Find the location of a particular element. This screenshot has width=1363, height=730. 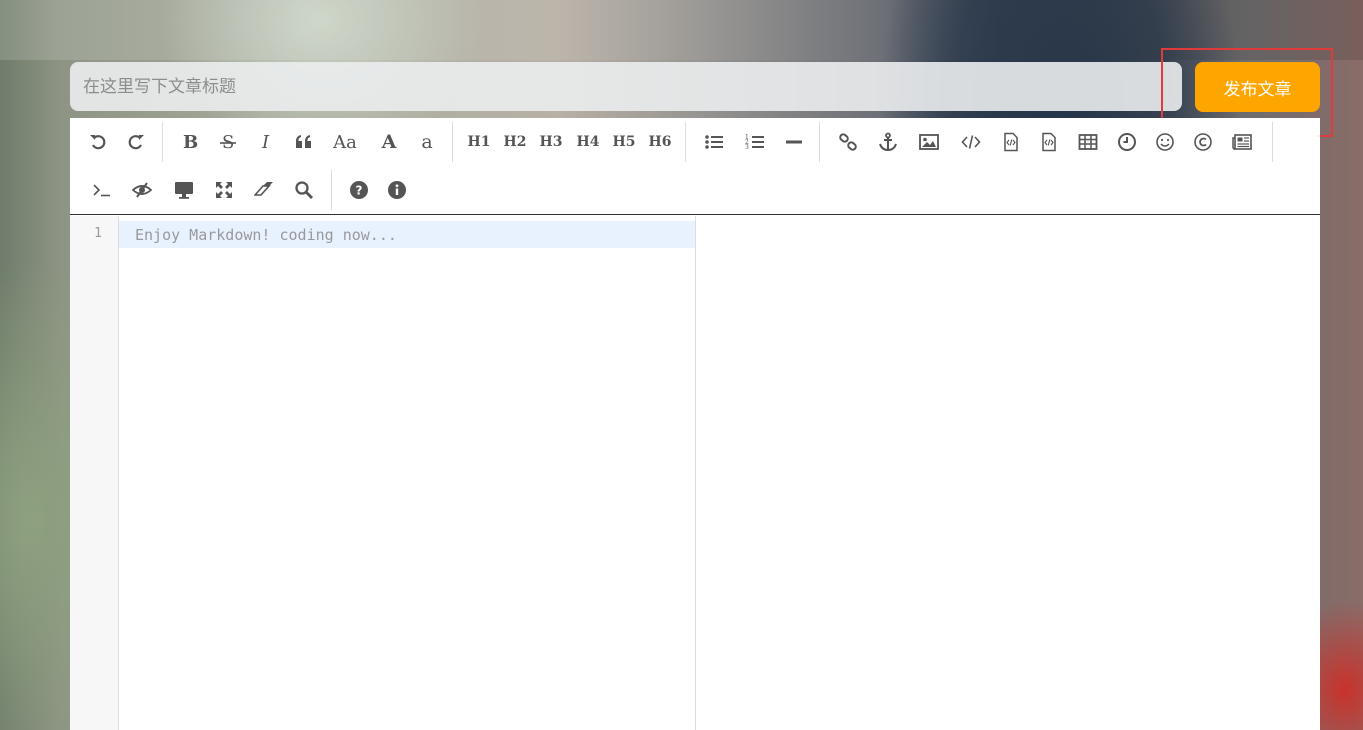

svg-text: B is located at coordinates (190, 142).